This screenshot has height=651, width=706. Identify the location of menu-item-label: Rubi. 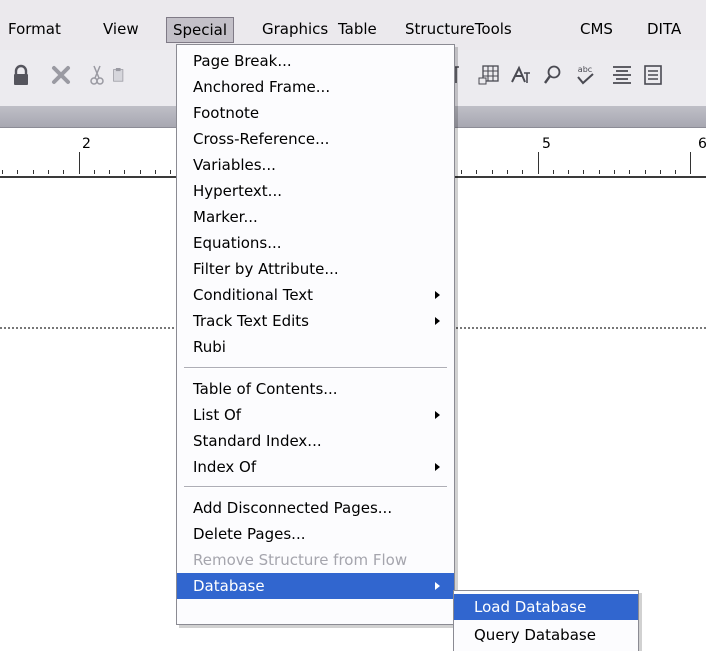
(209, 347).